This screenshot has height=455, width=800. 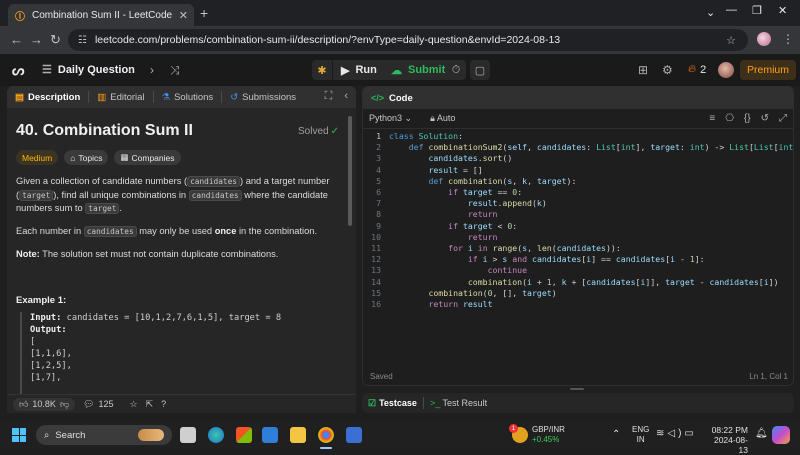 What do you see at coordinates (578, 181) in the screenshot?
I see `code-line: 5 def combination(s, k, target):` at bounding box center [578, 181].